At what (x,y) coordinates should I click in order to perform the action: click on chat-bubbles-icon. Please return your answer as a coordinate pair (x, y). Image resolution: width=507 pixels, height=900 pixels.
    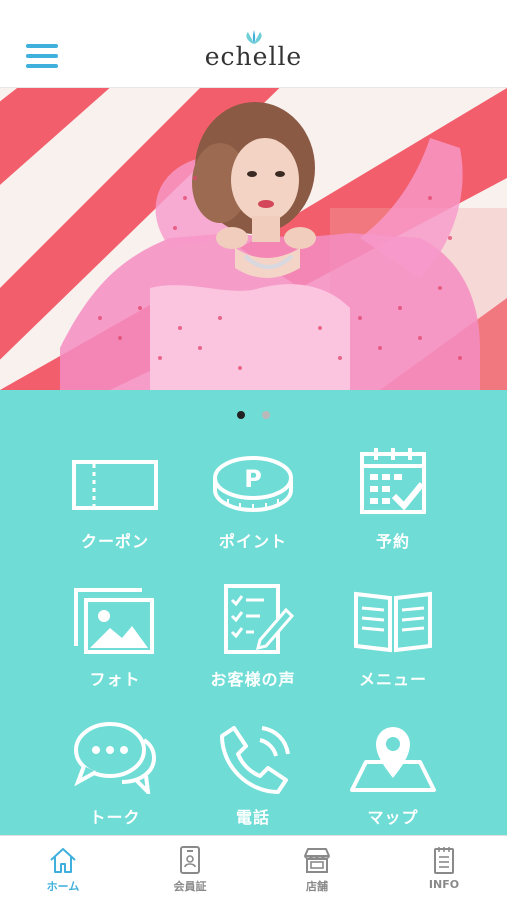
    Looking at the image, I should click on (115, 758).